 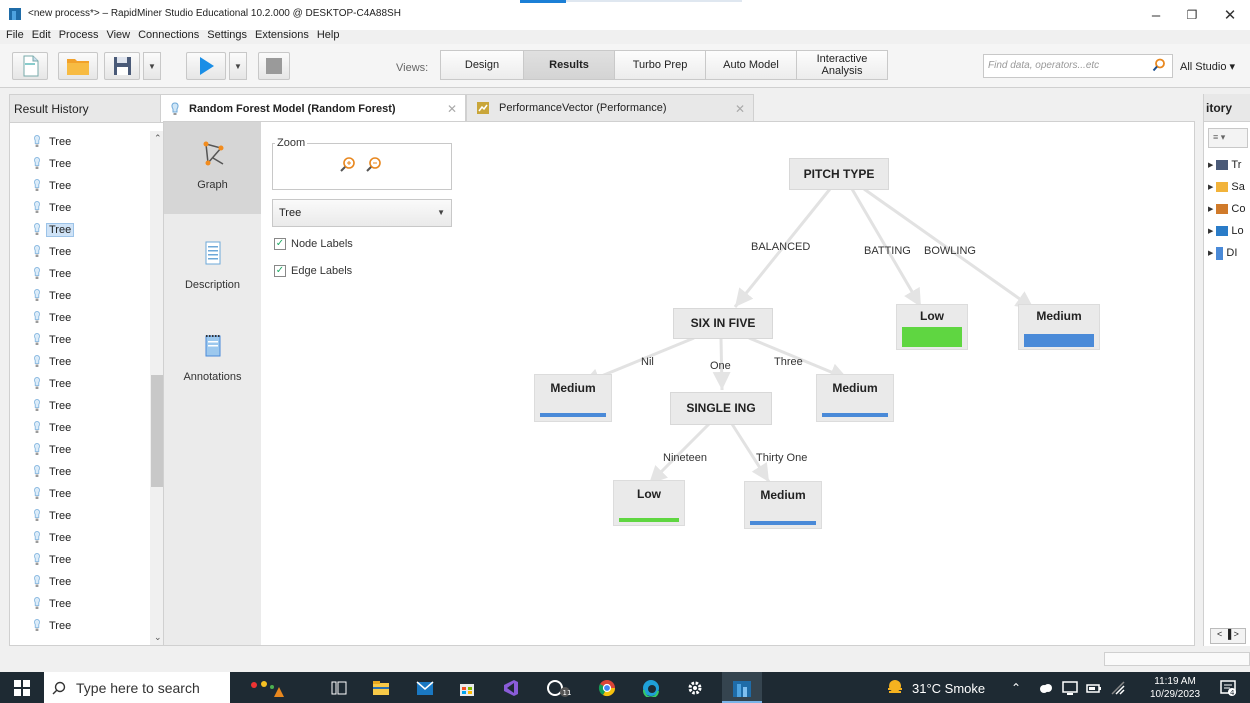 I want to click on leaf-batting: Low, so click(x=932, y=327).